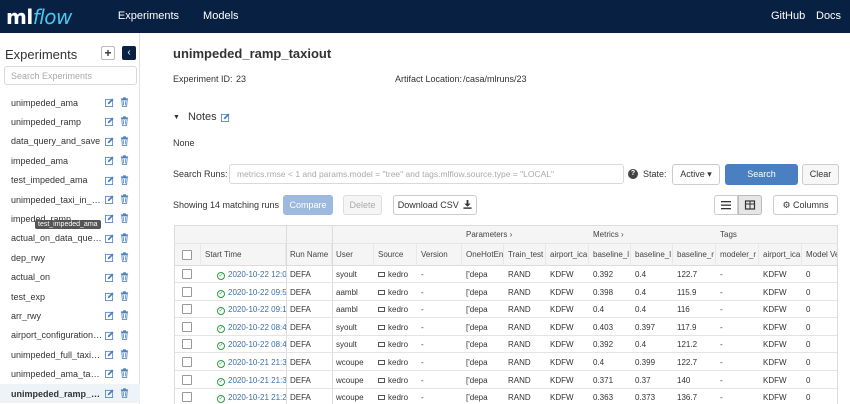 The width and height of the screenshot is (850, 404). I want to click on sidebar-item: test_impeded_ama, so click(70, 180).